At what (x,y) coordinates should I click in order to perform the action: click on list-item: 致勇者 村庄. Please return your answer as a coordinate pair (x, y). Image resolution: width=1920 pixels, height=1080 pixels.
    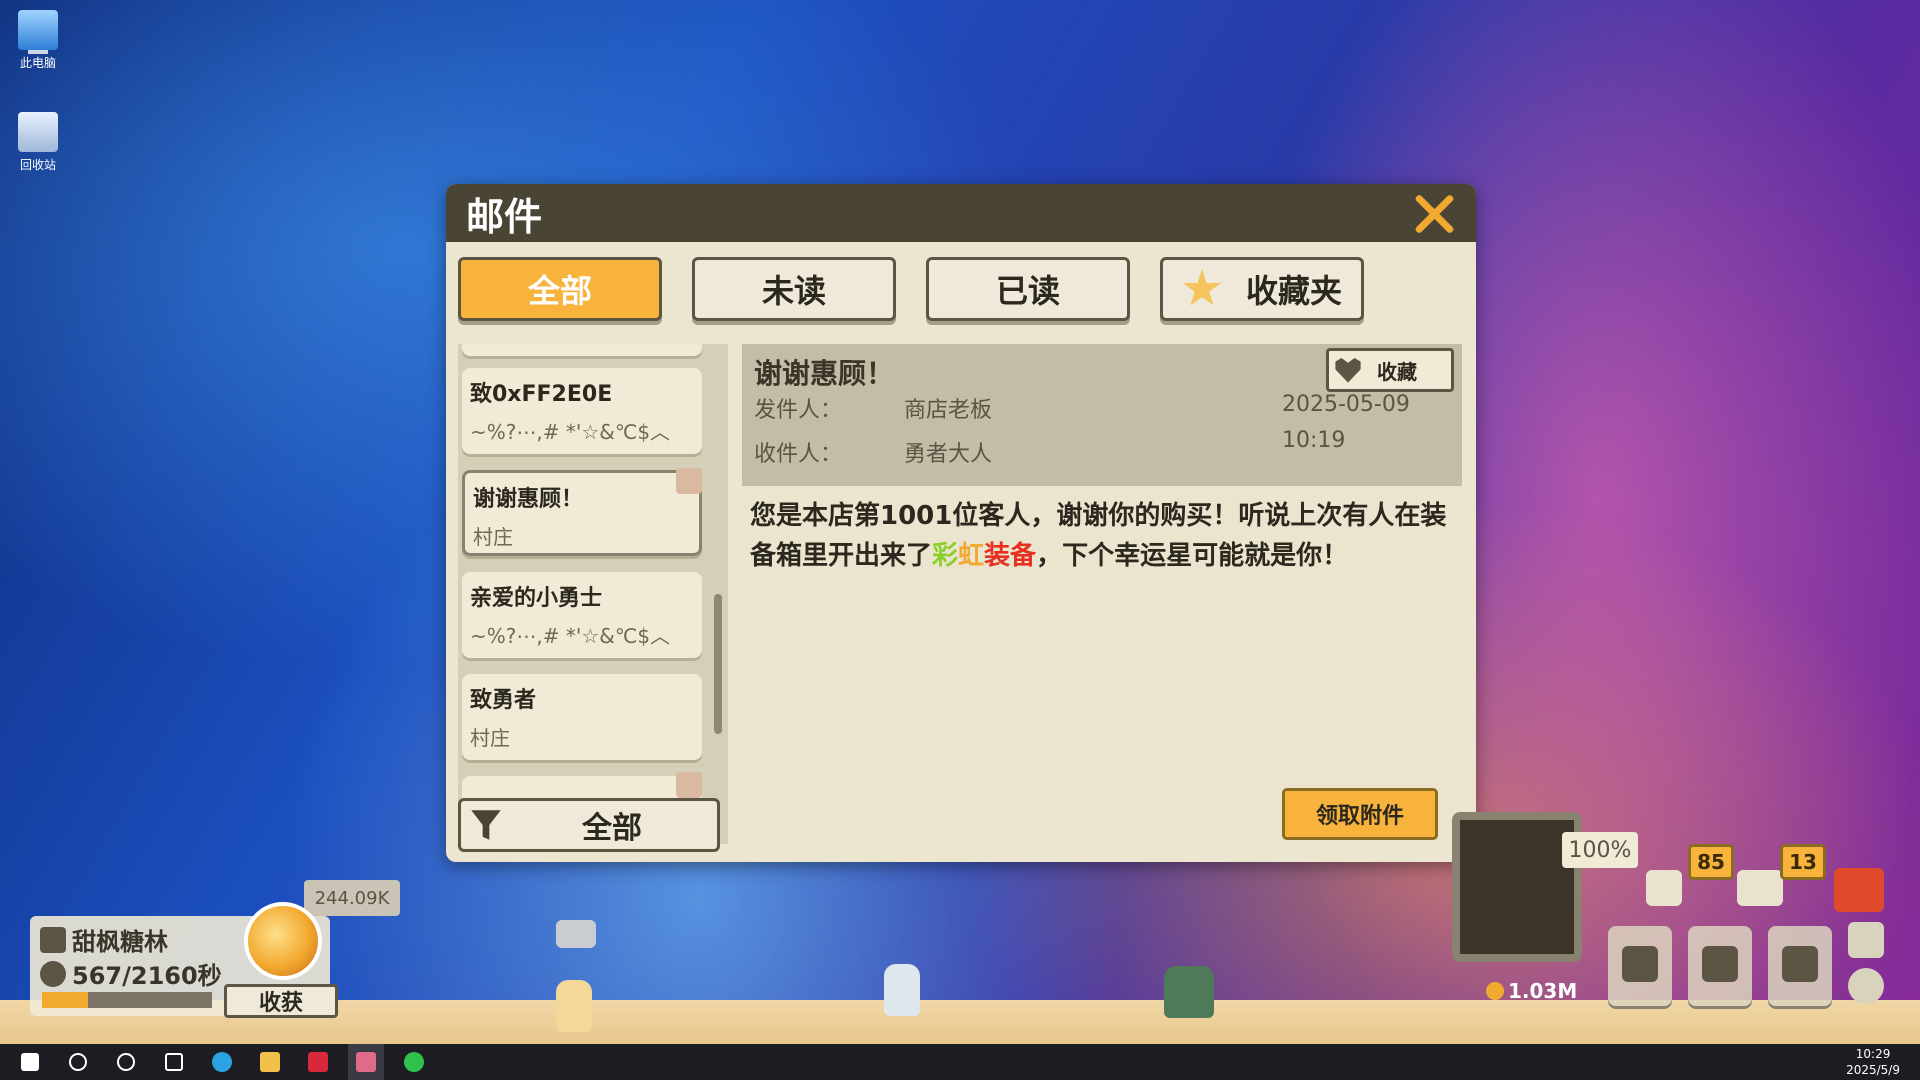
    Looking at the image, I should click on (582, 717).